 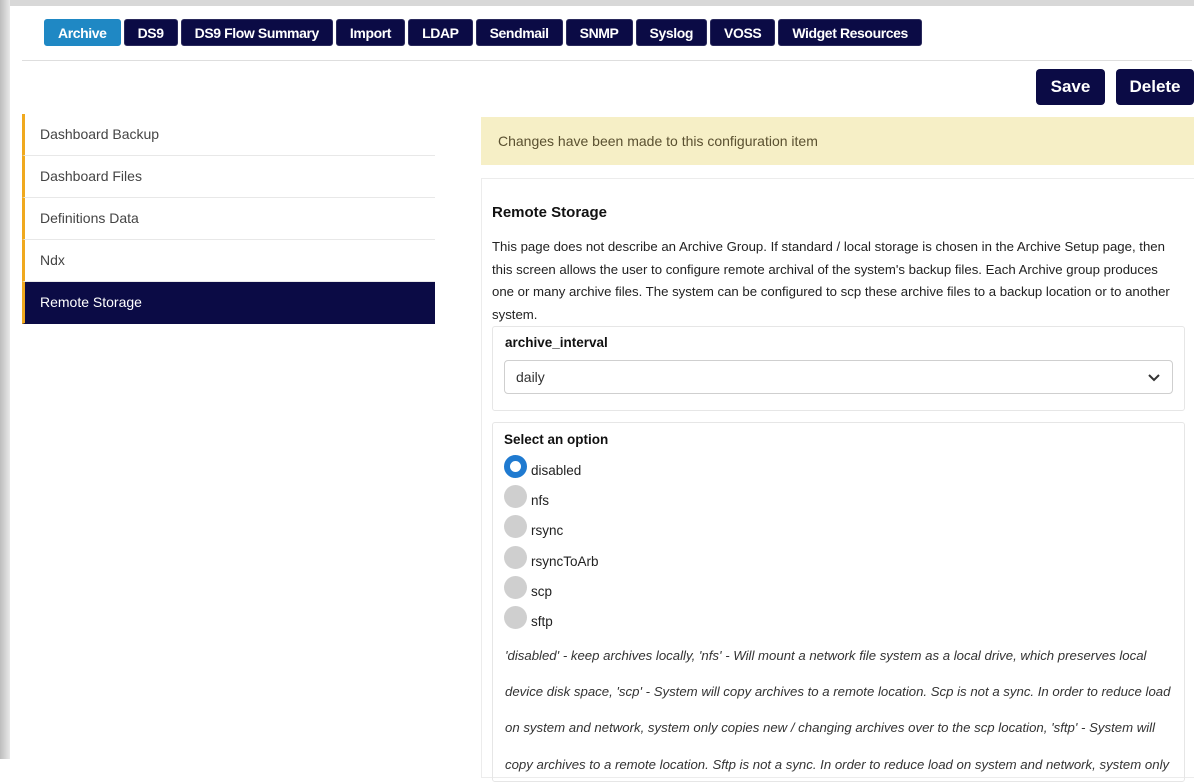 I want to click on archive-interval-label: archive_interval, so click(x=556, y=342).